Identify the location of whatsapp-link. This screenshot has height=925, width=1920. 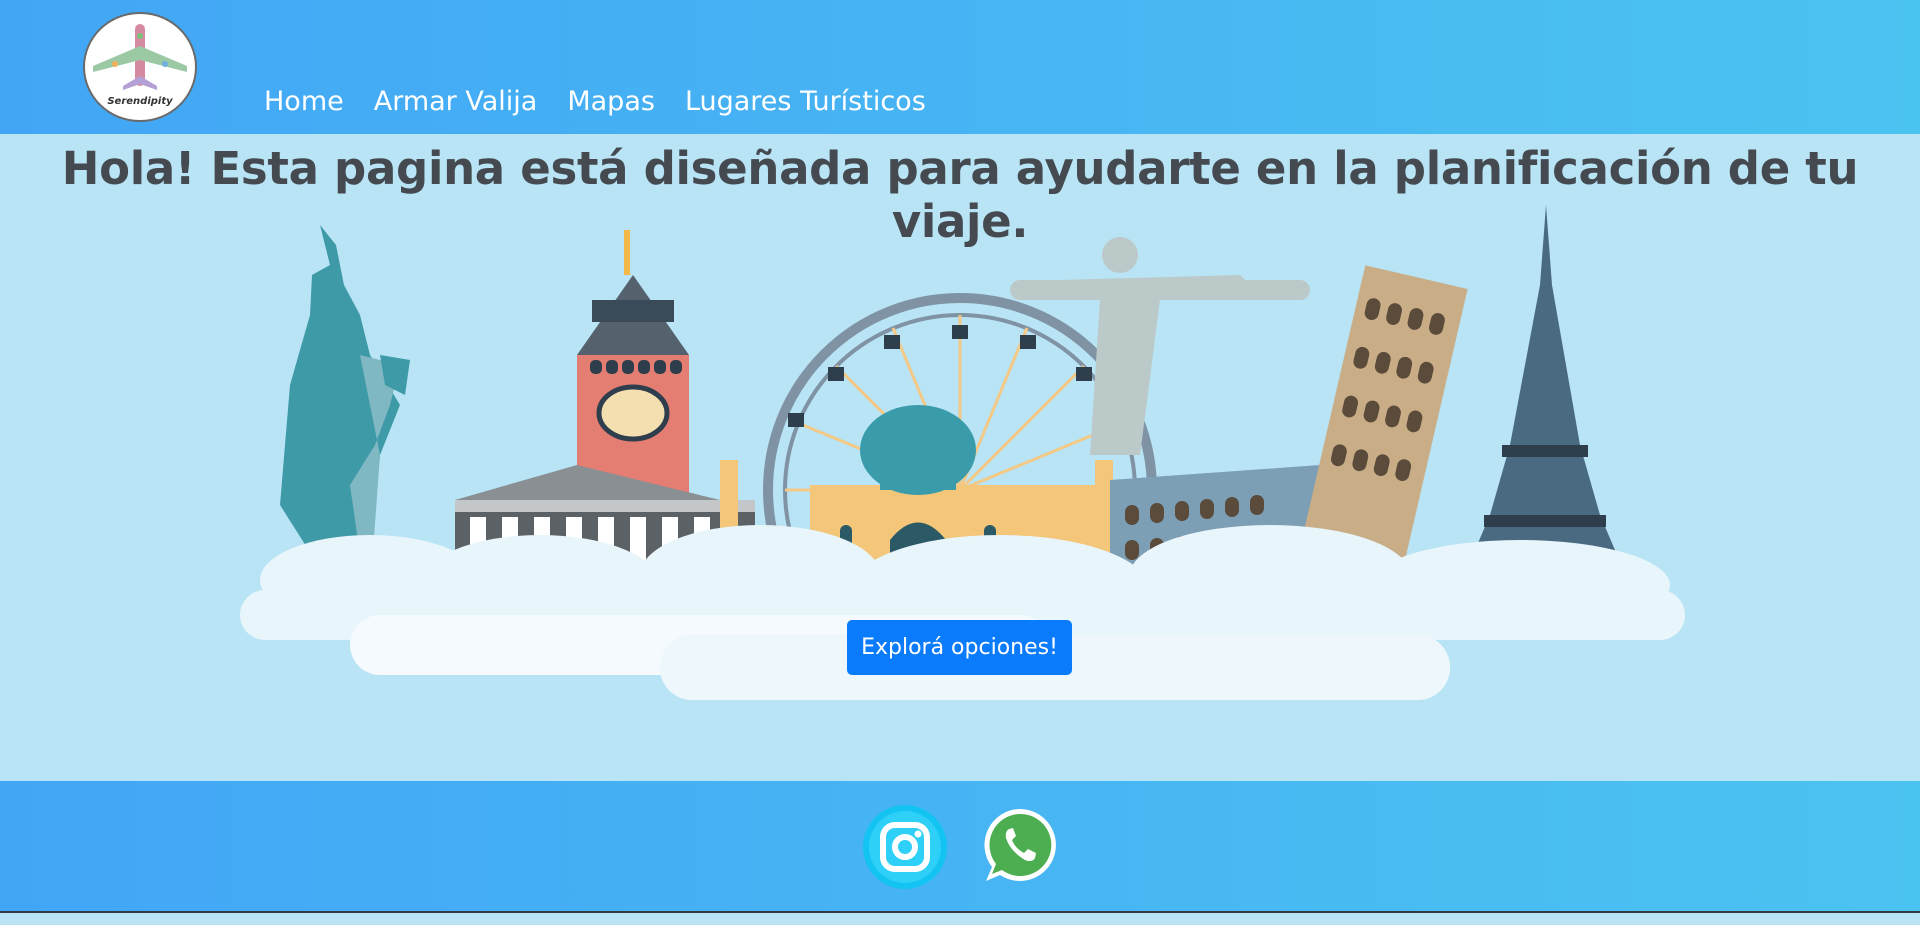
(1020, 847).